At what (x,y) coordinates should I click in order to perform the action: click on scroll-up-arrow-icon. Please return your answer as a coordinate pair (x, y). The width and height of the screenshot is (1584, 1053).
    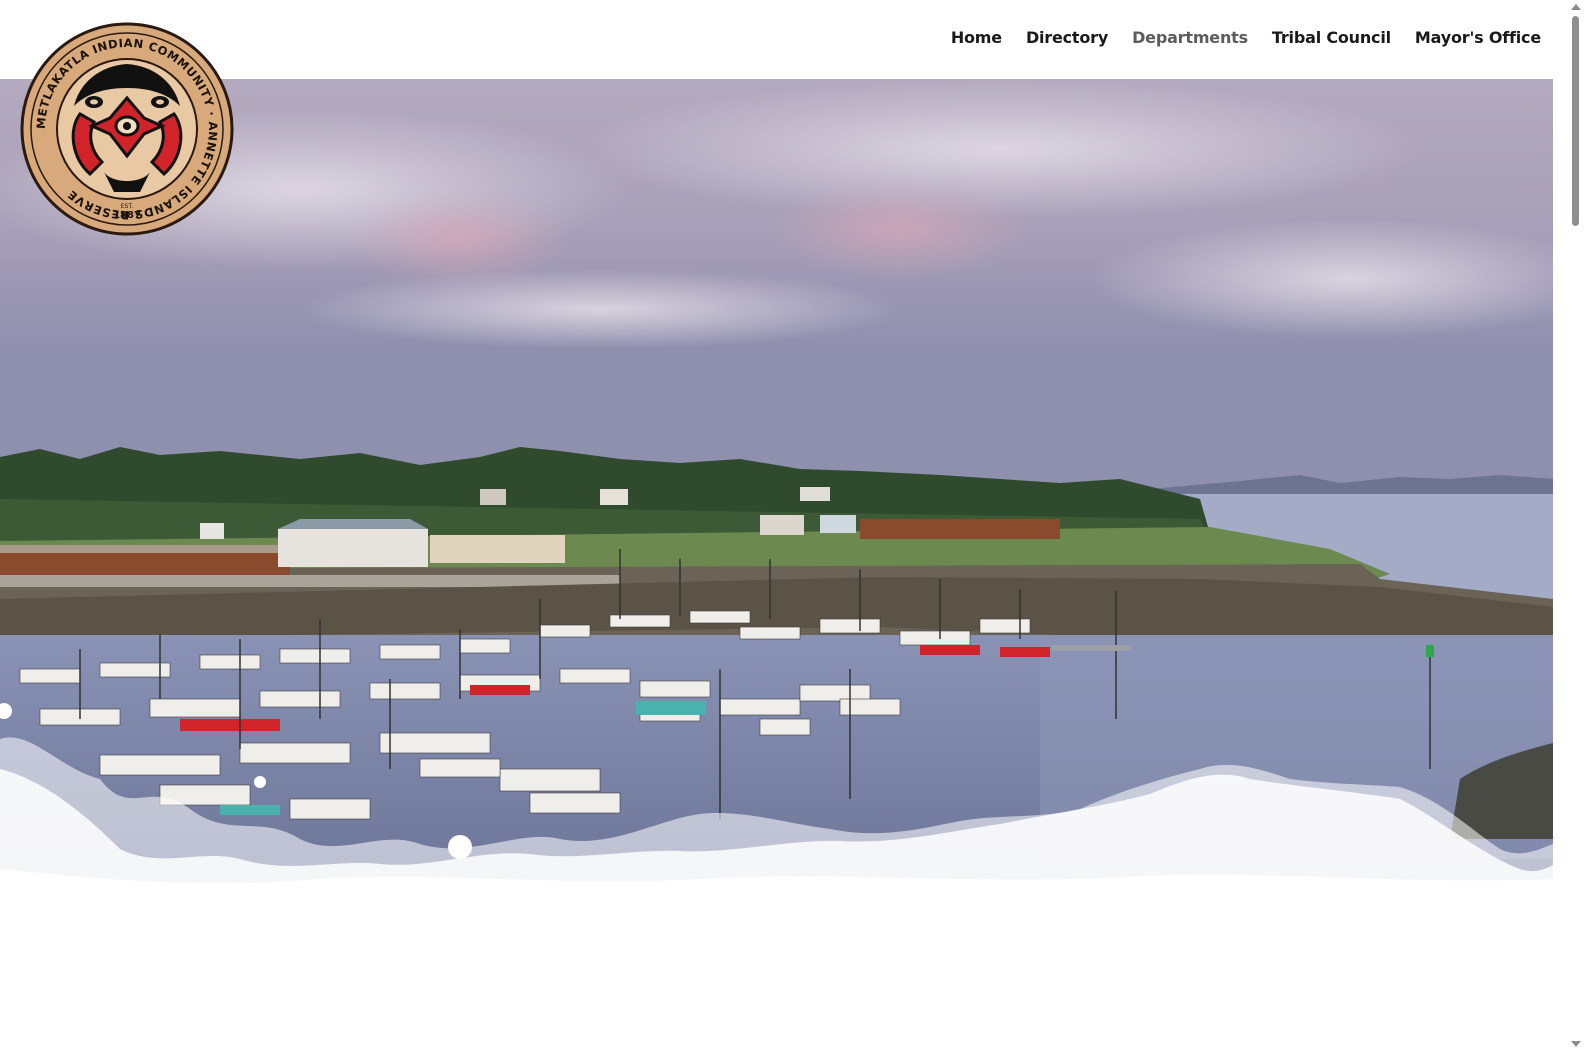
    Looking at the image, I should click on (1576, 7).